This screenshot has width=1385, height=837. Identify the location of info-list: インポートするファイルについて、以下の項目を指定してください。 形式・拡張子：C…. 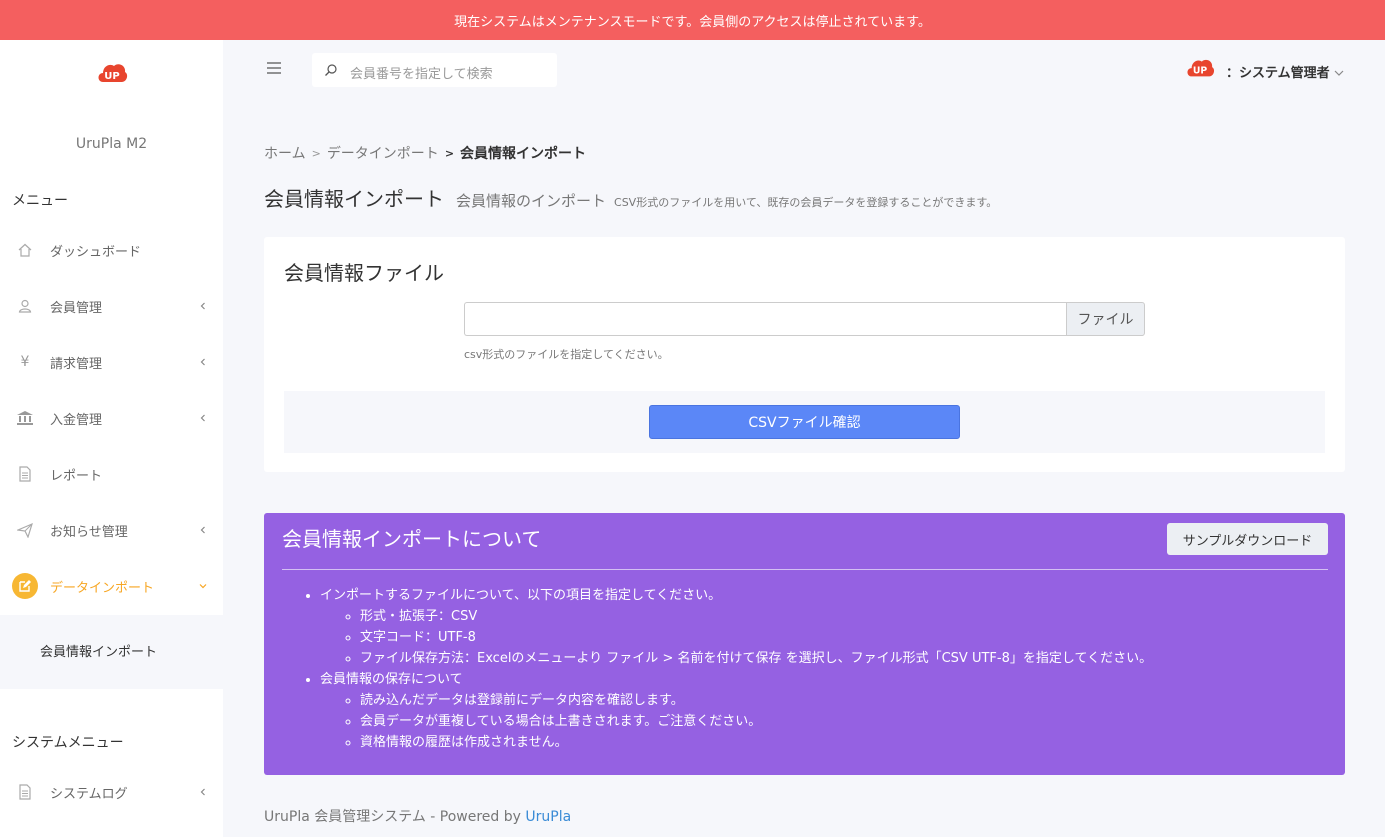
(736, 669).